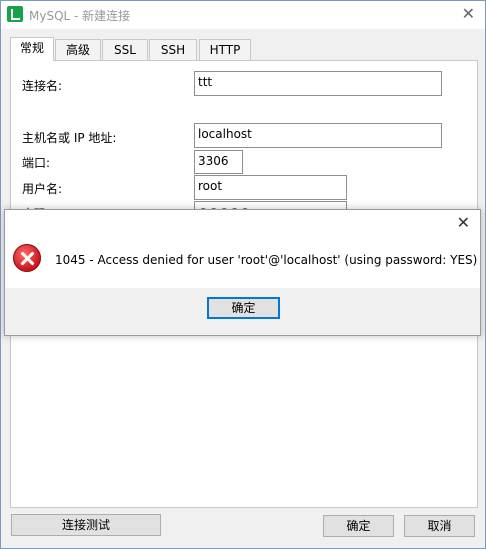  Describe the element at coordinates (243, 308) in the screenshot. I see `dialog-ok-button: 确定` at that location.